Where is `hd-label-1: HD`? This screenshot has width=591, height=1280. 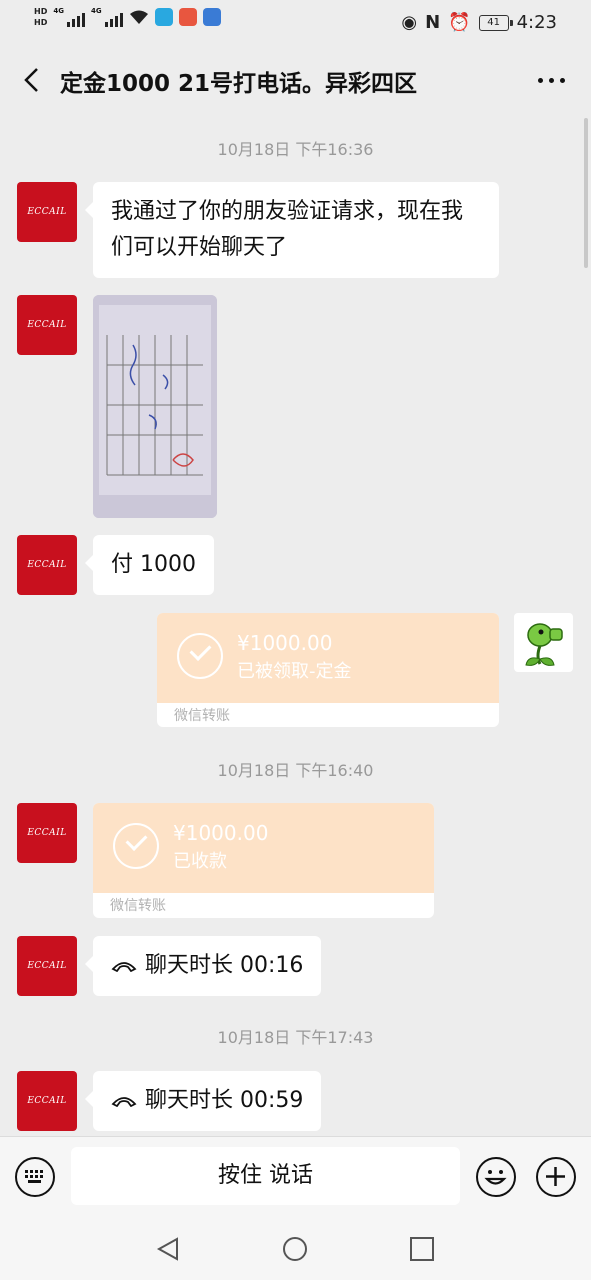
hd-label-1: HD is located at coordinates (41, 11).